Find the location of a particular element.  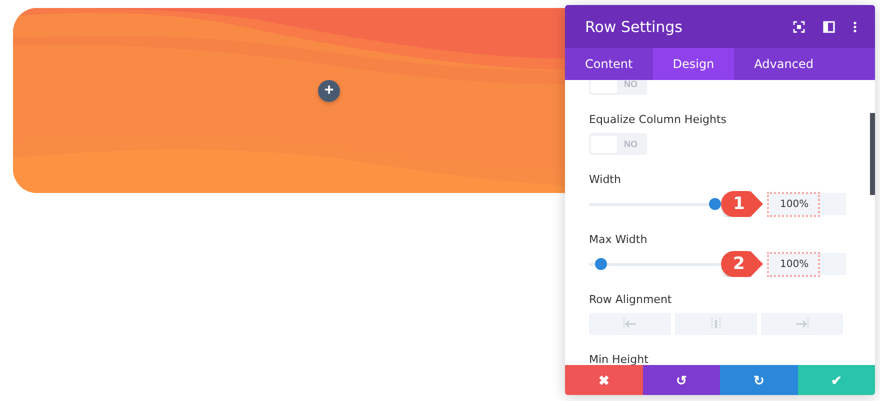

callout-badge: 2 is located at coordinates (742, 264).